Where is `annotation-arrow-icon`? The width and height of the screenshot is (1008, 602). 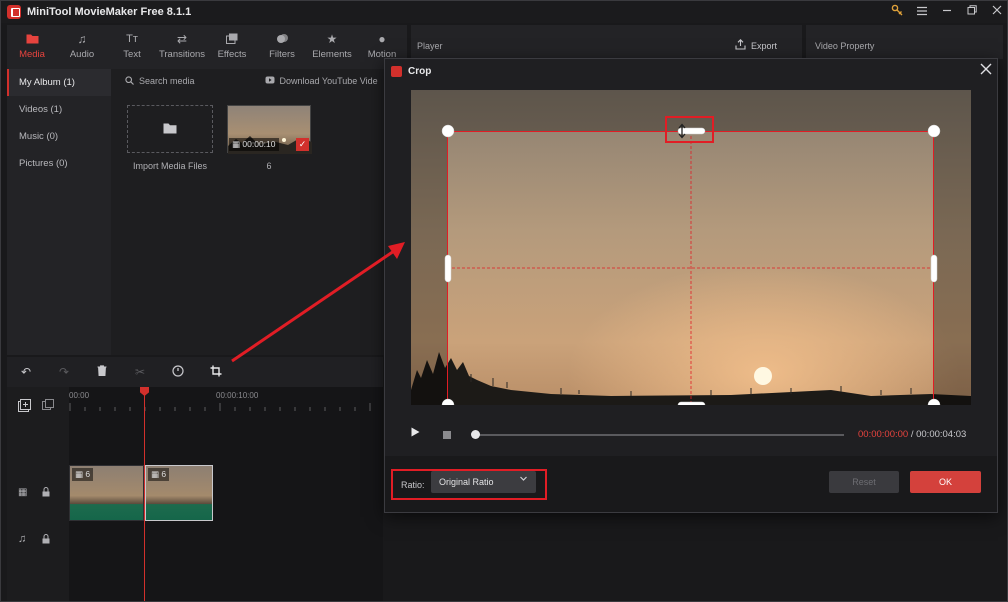
annotation-arrow-icon is located at coordinates (318, 302).